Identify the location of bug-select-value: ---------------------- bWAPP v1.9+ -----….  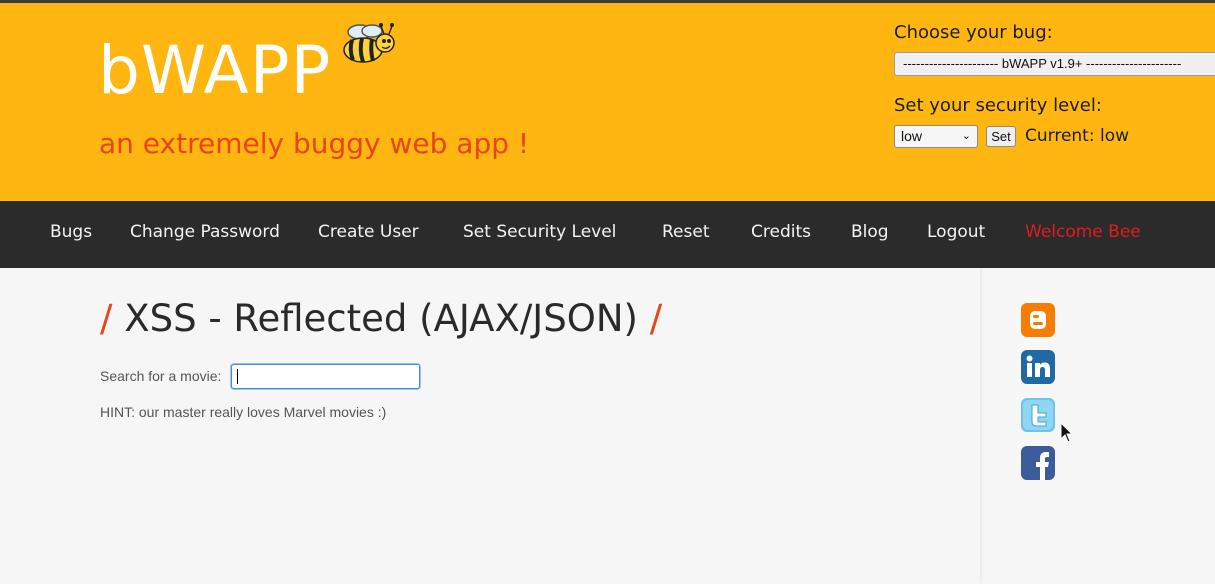
(1042, 63).